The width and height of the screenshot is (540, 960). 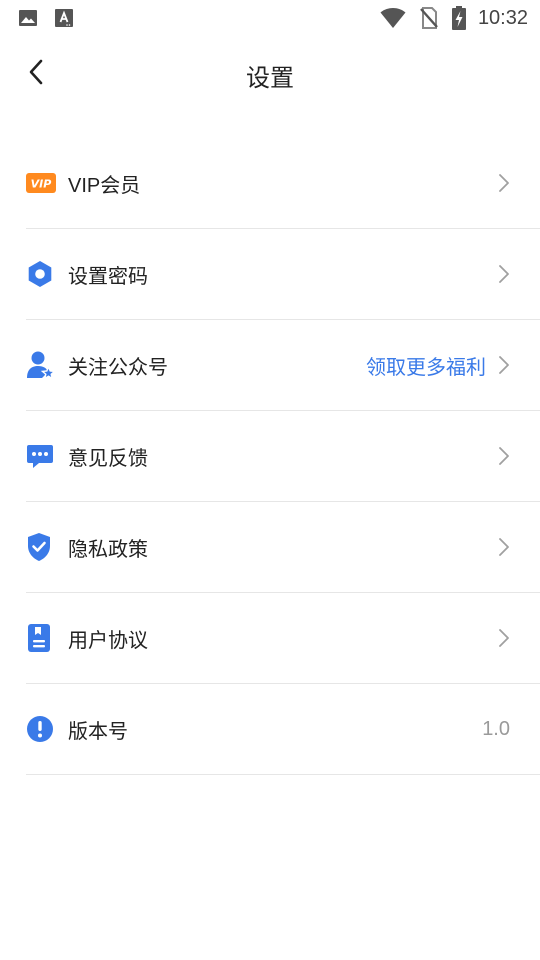 I want to click on settings-item-feedback: 意见反馈, so click(x=283, y=456).